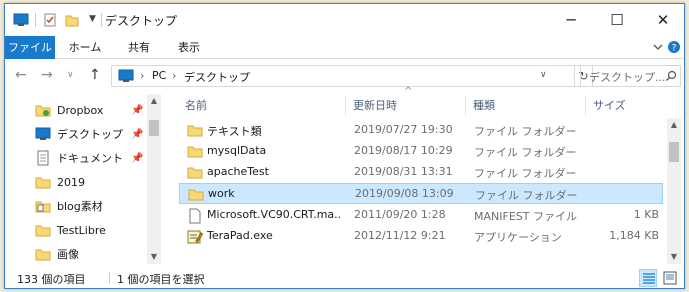 The height and width of the screenshot is (292, 689). I want to click on file-name: TeraPad.exe, so click(240, 235).